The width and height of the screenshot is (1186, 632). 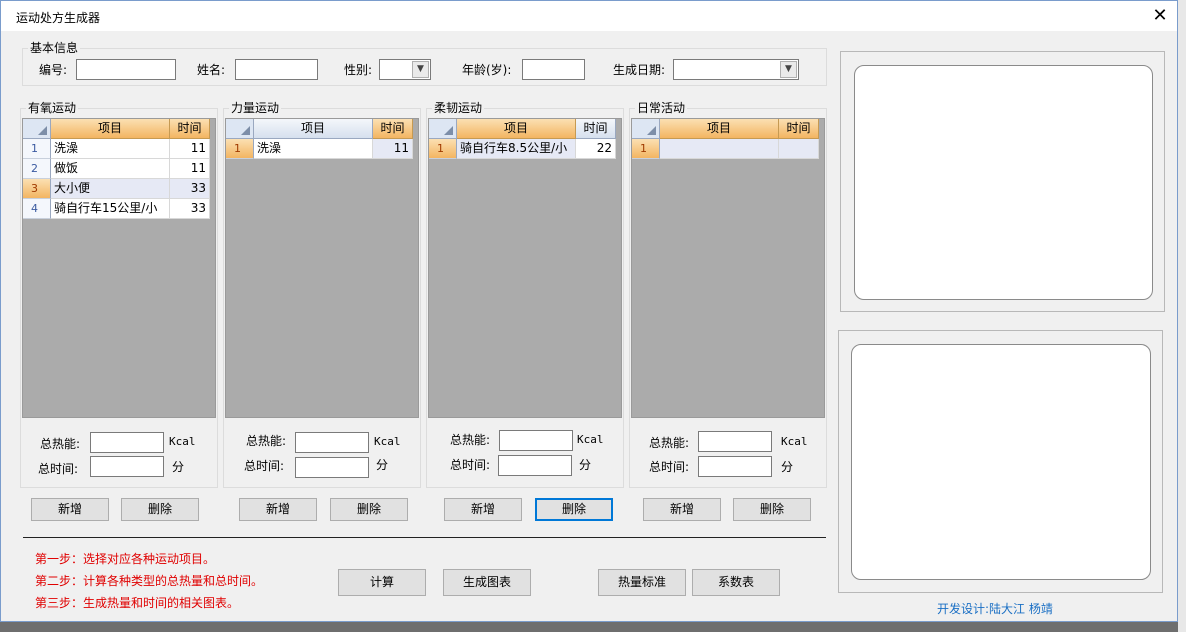 I want to click on table-row: 3 大小便 33, so click(x=116, y=189).